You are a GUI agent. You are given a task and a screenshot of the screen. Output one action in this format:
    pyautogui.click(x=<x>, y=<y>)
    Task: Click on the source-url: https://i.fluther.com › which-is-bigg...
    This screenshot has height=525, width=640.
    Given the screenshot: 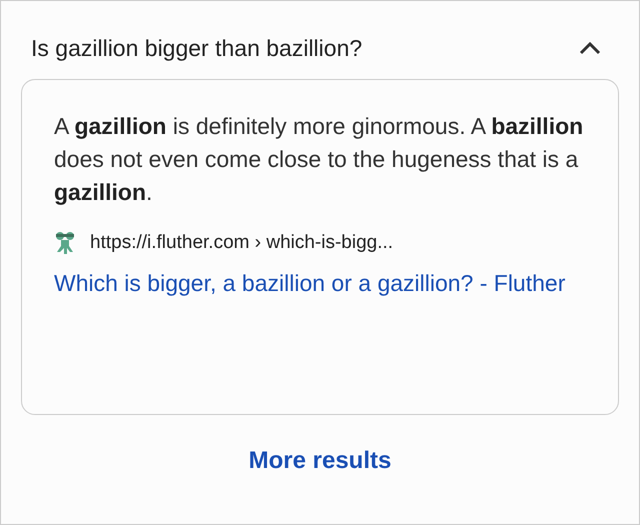 What is the action you would take?
    pyautogui.click(x=242, y=243)
    